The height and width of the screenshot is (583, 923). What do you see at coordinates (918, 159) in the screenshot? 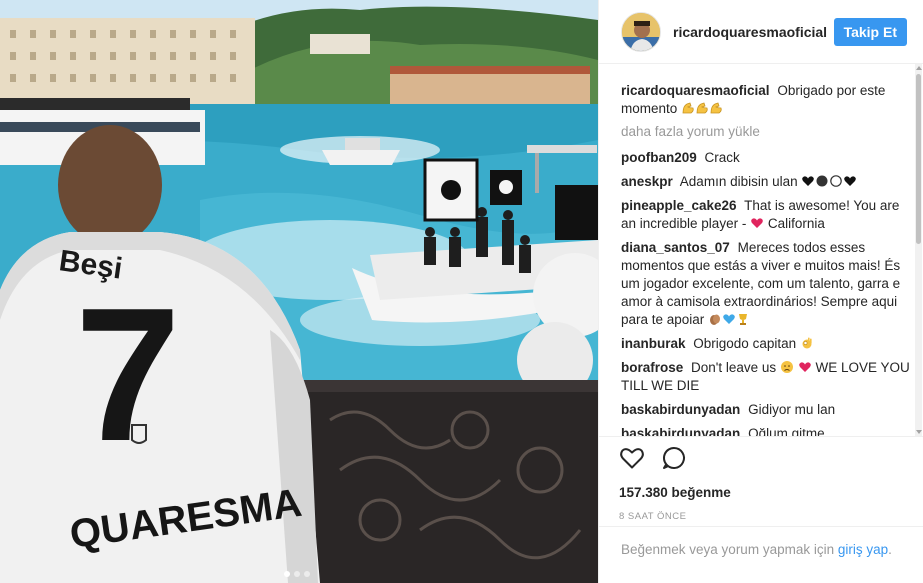
I see `scrollbar-thumb` at bounding box center [918, 159].